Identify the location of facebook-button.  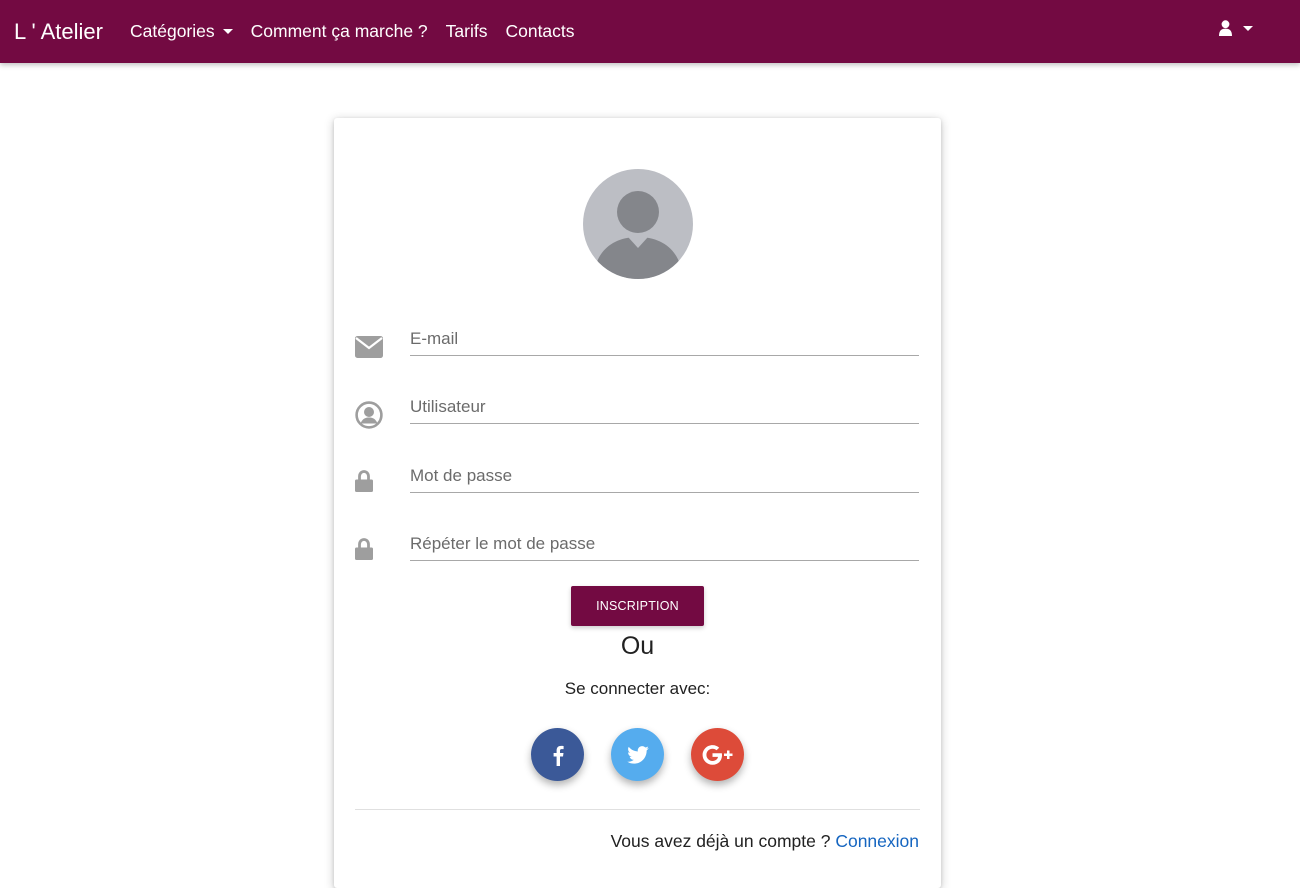
(557, 754).